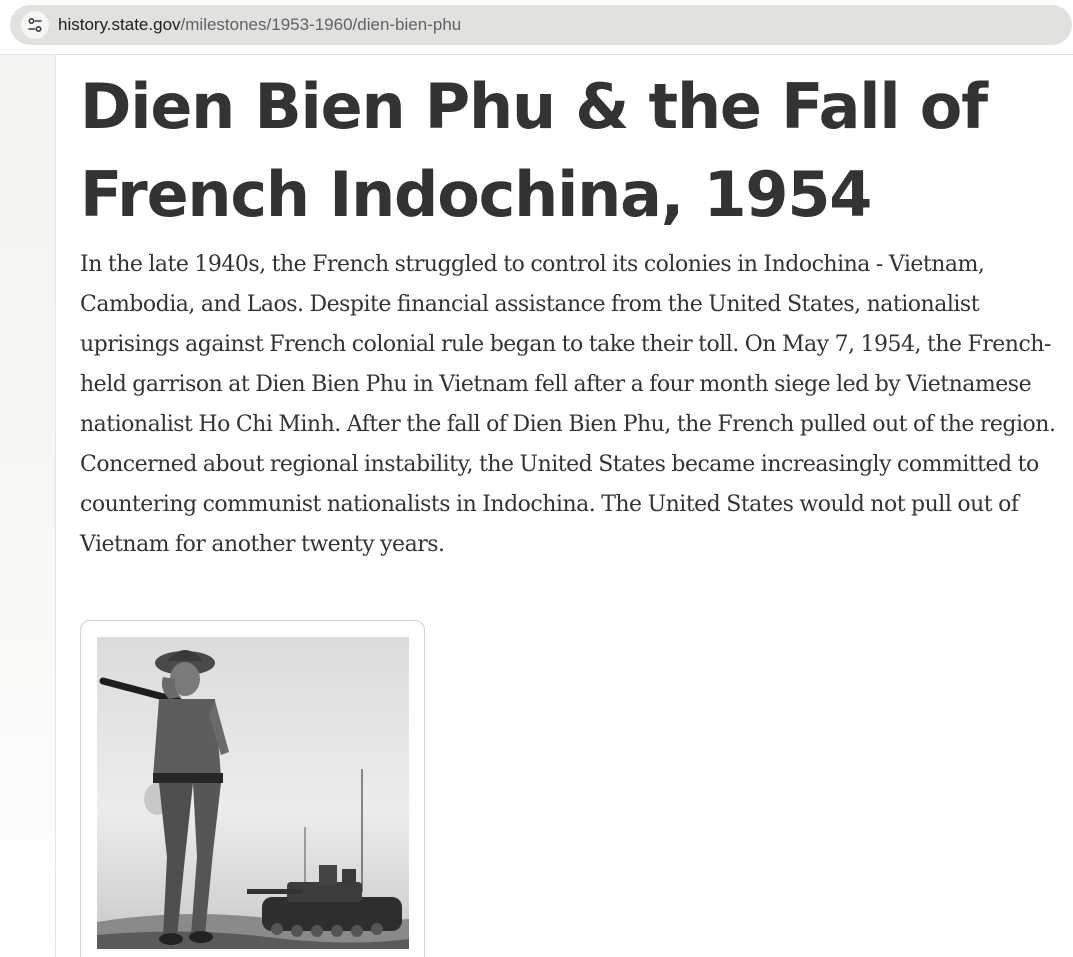 This screenshot has height=957, width=1073. I want to click on tune-icon, so click(35, 25).